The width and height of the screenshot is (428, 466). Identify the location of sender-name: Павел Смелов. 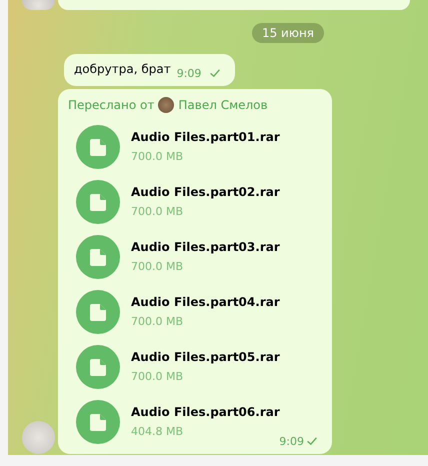
(223, 105).